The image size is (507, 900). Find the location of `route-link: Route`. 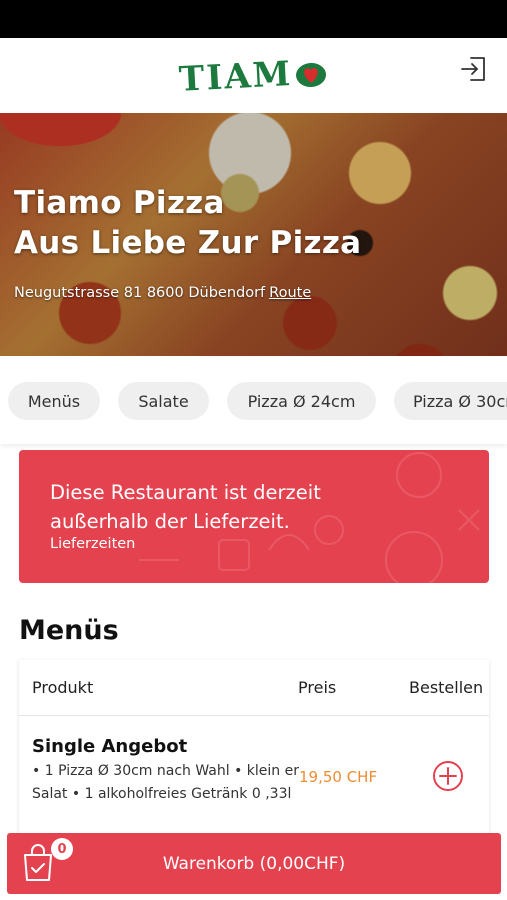

route-link: Route is located at coordinates (290, 293).